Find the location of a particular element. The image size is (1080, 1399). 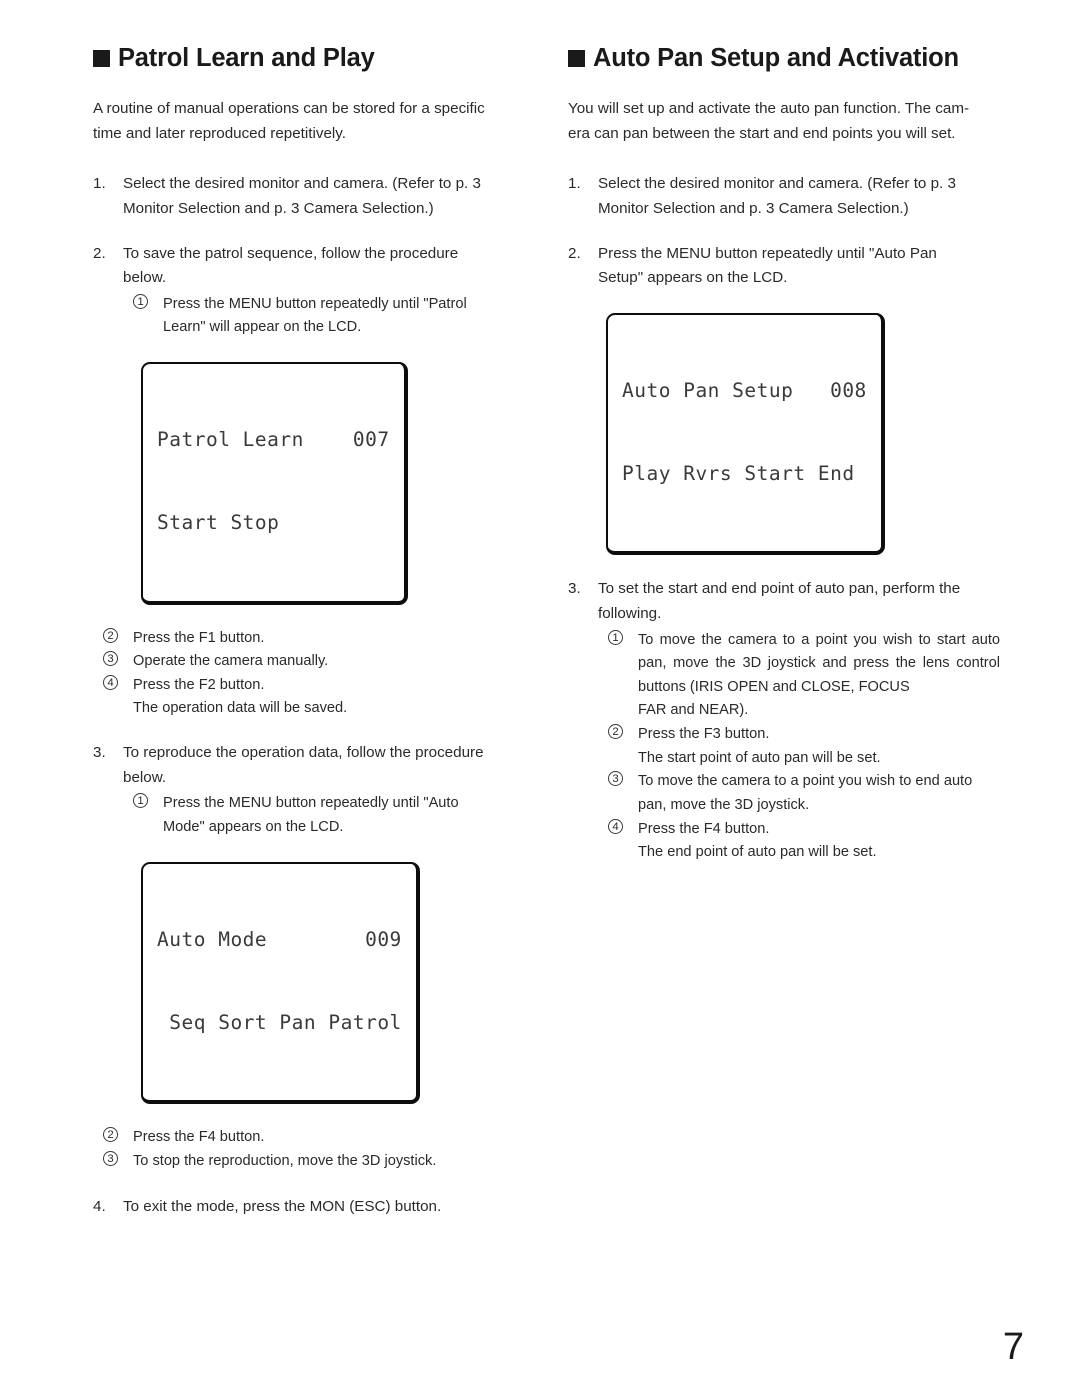

lcd-line-2: Seq Sort Pan Patrol is located at coordinates (279, 1023).